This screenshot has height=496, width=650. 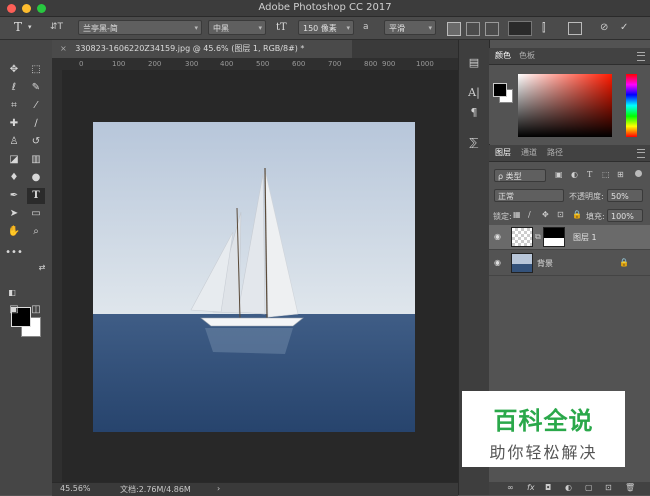 What do you see at coordinates (641, 153) in the screenshot?
I see `layers-panel-menu-icon` at bounding box center [641, 153].